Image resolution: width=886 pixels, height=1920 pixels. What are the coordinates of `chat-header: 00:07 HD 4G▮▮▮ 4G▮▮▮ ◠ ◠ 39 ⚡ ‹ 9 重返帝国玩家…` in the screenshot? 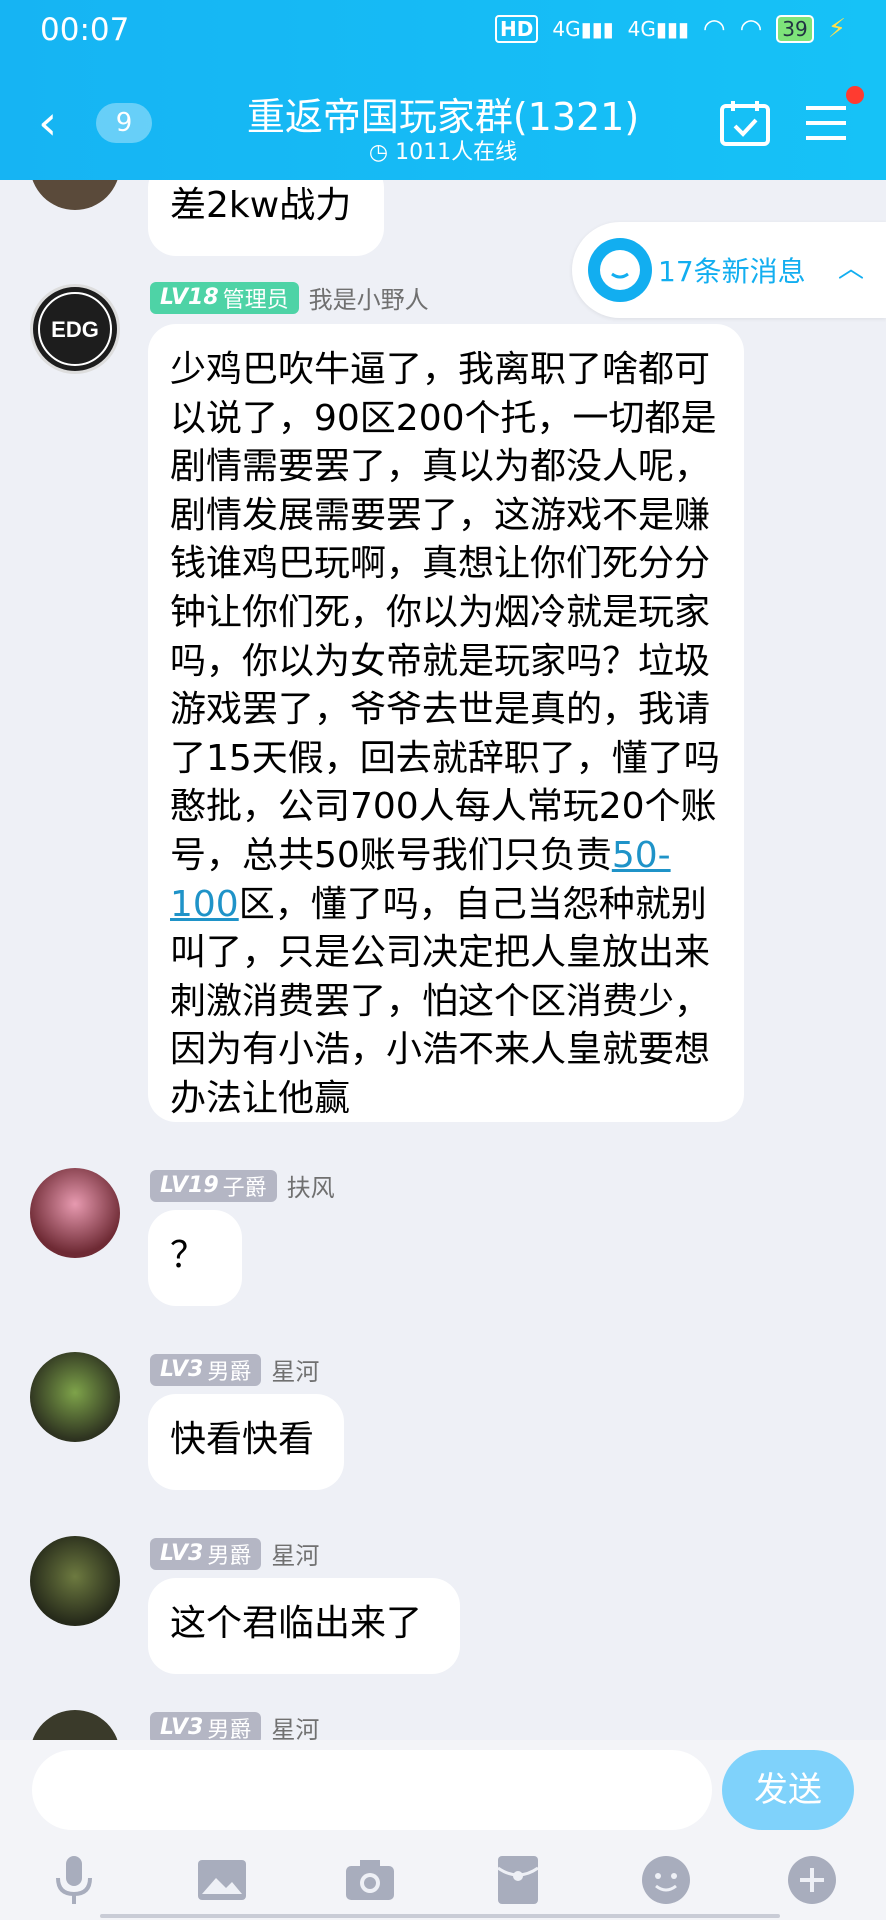 It's located at (443, 90).